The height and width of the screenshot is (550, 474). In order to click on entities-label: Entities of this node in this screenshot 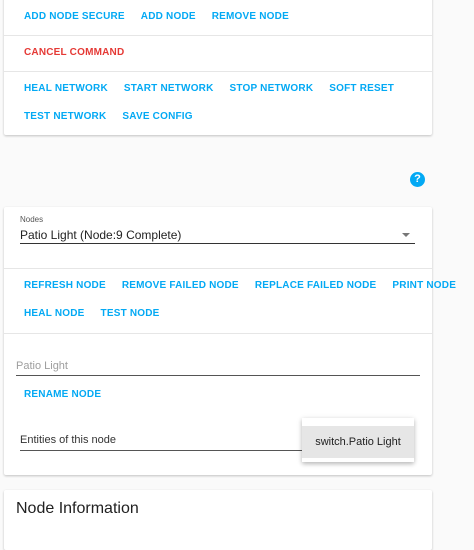, I will do `click(68, 440)`.